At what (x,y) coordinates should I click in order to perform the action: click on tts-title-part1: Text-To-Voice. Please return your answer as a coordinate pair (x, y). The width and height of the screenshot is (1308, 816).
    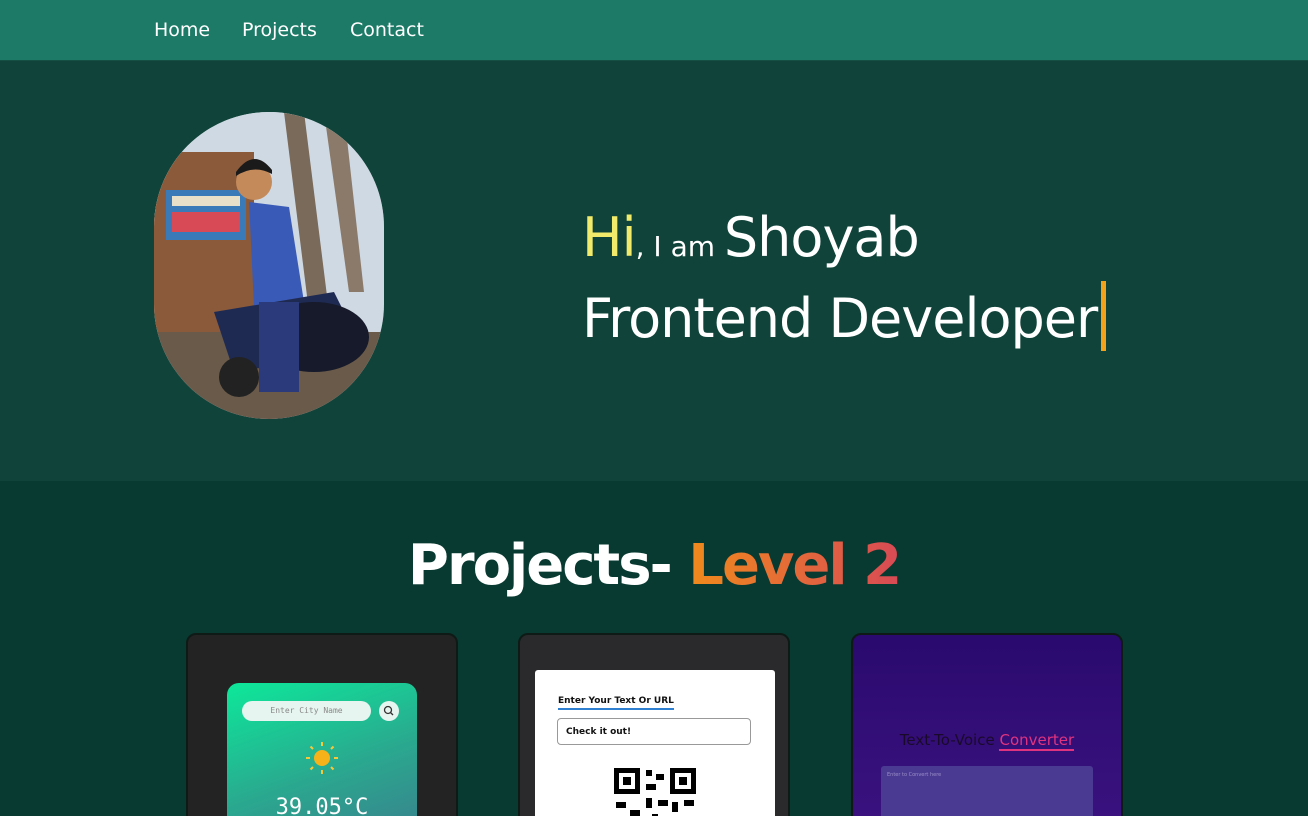
    Looking at the image, I should click on (949, 740).